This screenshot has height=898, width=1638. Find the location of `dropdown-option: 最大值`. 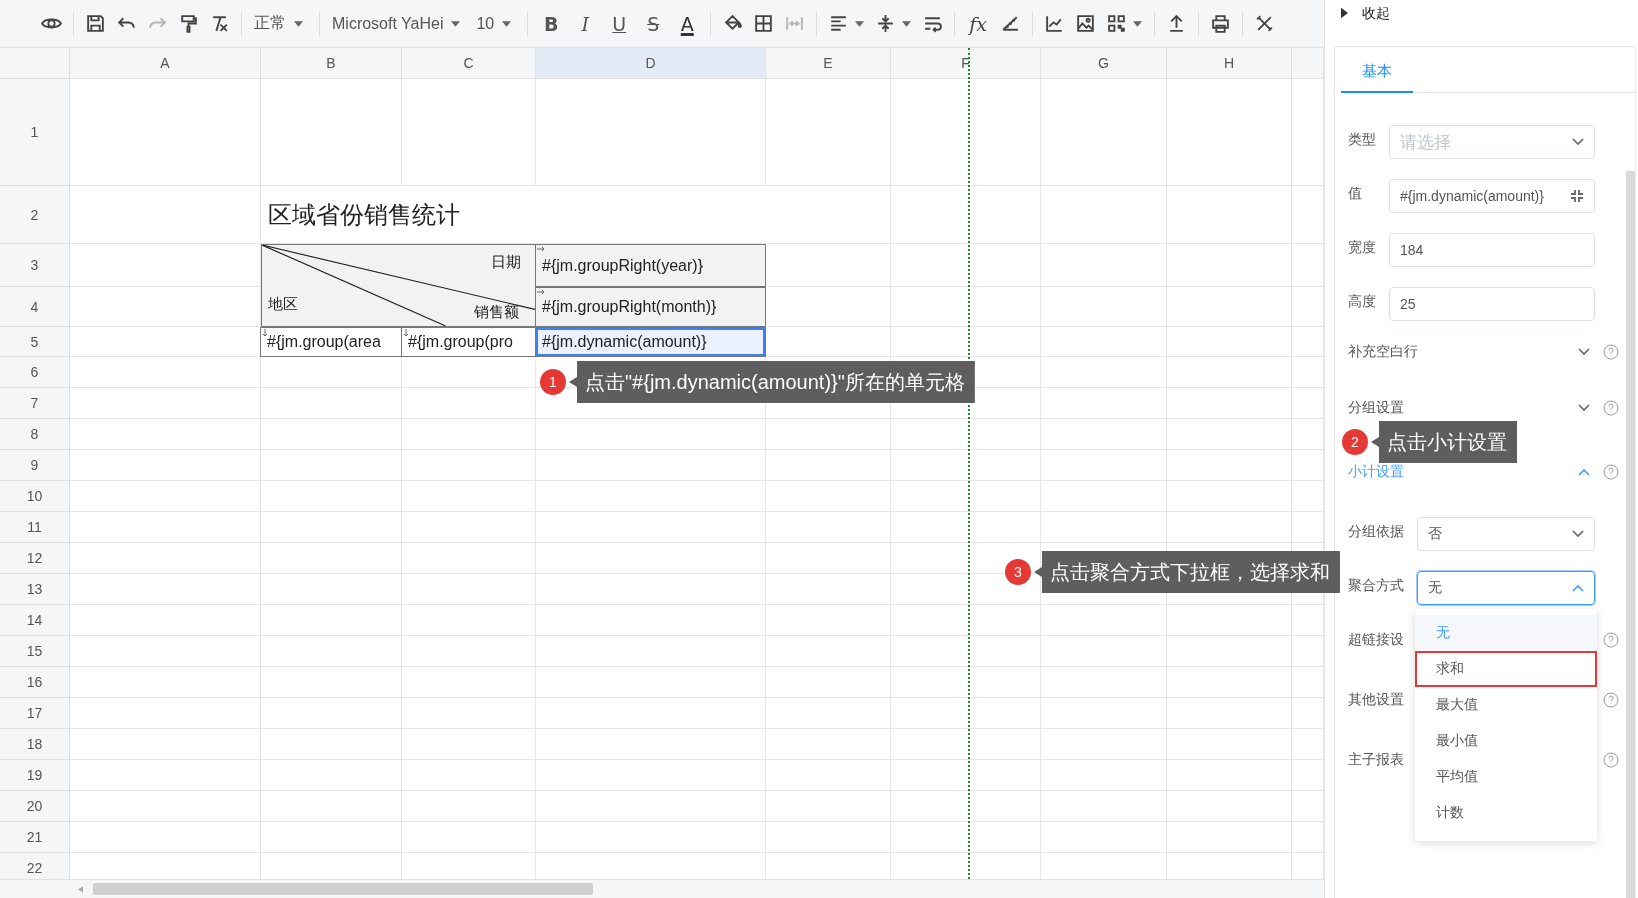

dropdown-option: 最大值 is located at coordinates (1506, 705).